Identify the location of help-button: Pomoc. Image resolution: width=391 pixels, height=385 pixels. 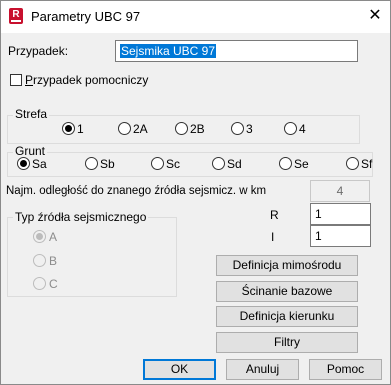
(345, 369).